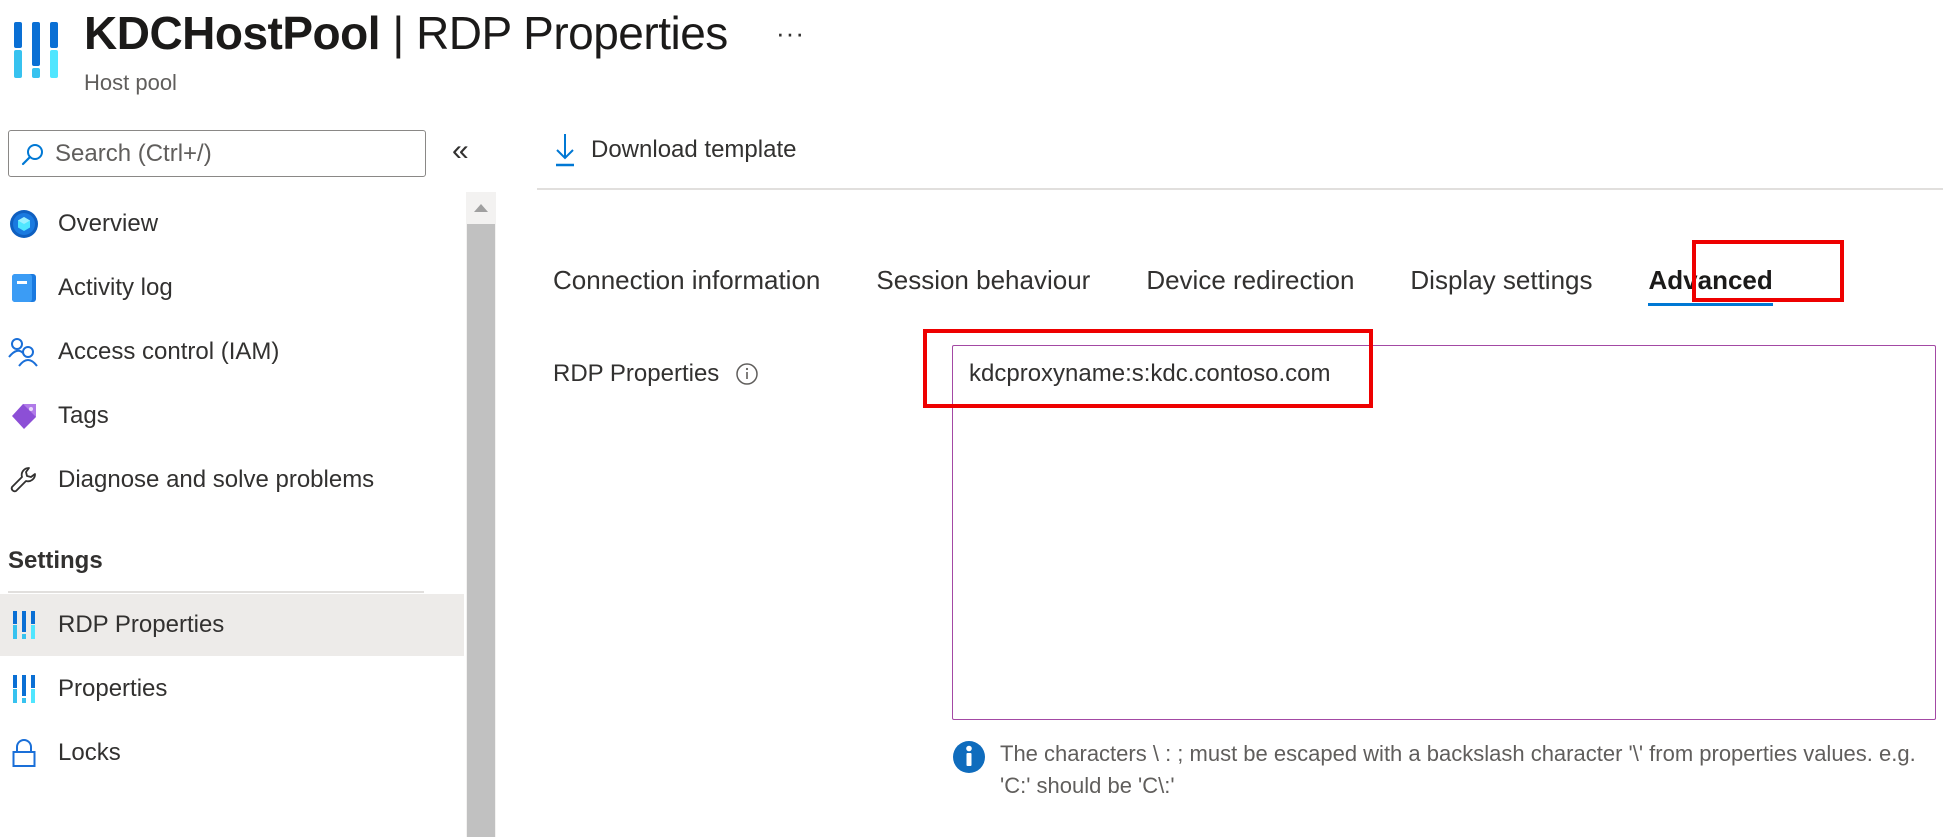 The width and height of the screenshot is (1943, 837). What do you see at coordinates (169, 351) in the screenshot?
I see `sidebar-item-label: Access control (IAM)` at bounding box center [169, 351].